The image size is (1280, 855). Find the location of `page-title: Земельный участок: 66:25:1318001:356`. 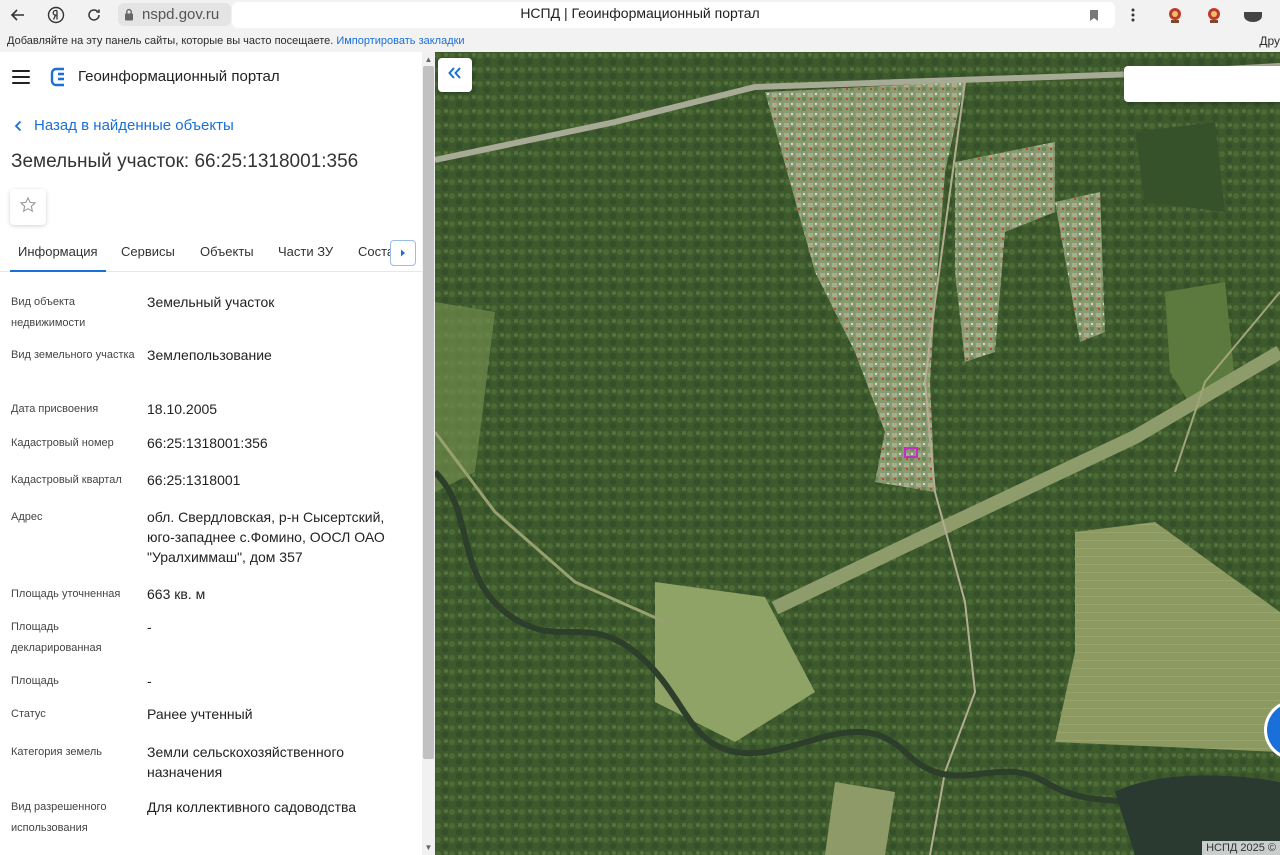

page-title: Земельный участок: 66:25:1318001:356 is located at coordinates (185, 161).